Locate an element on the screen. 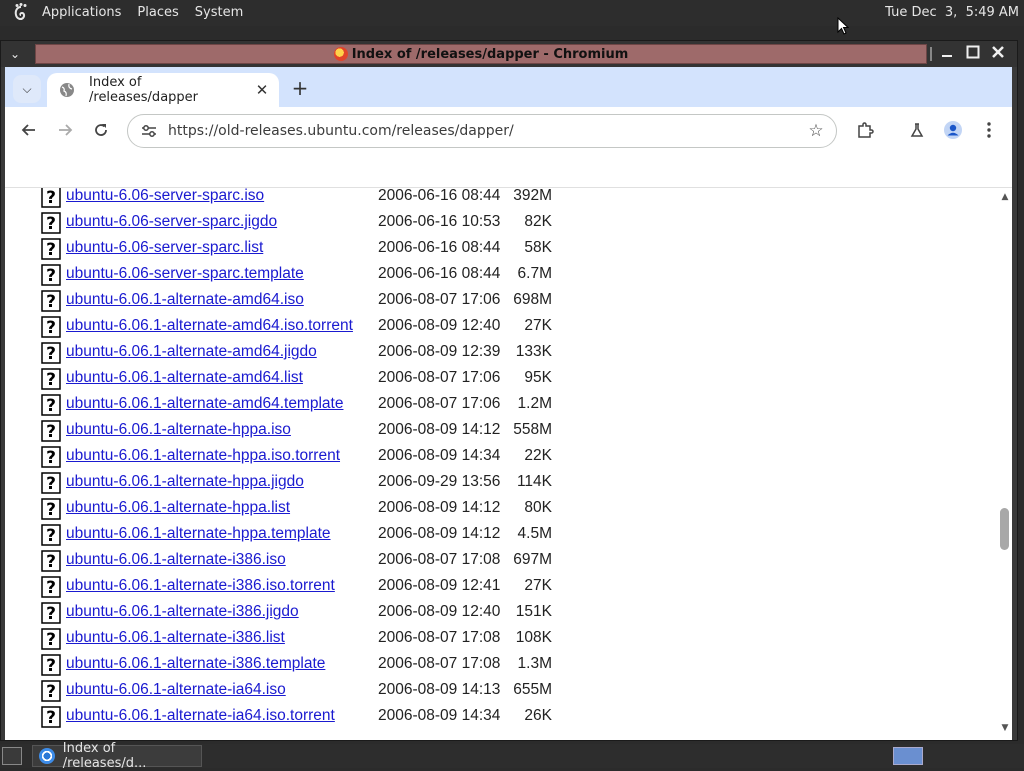 This screenshot has width=1024, height=771. menu-system: System is located at coordinates (219, 13).